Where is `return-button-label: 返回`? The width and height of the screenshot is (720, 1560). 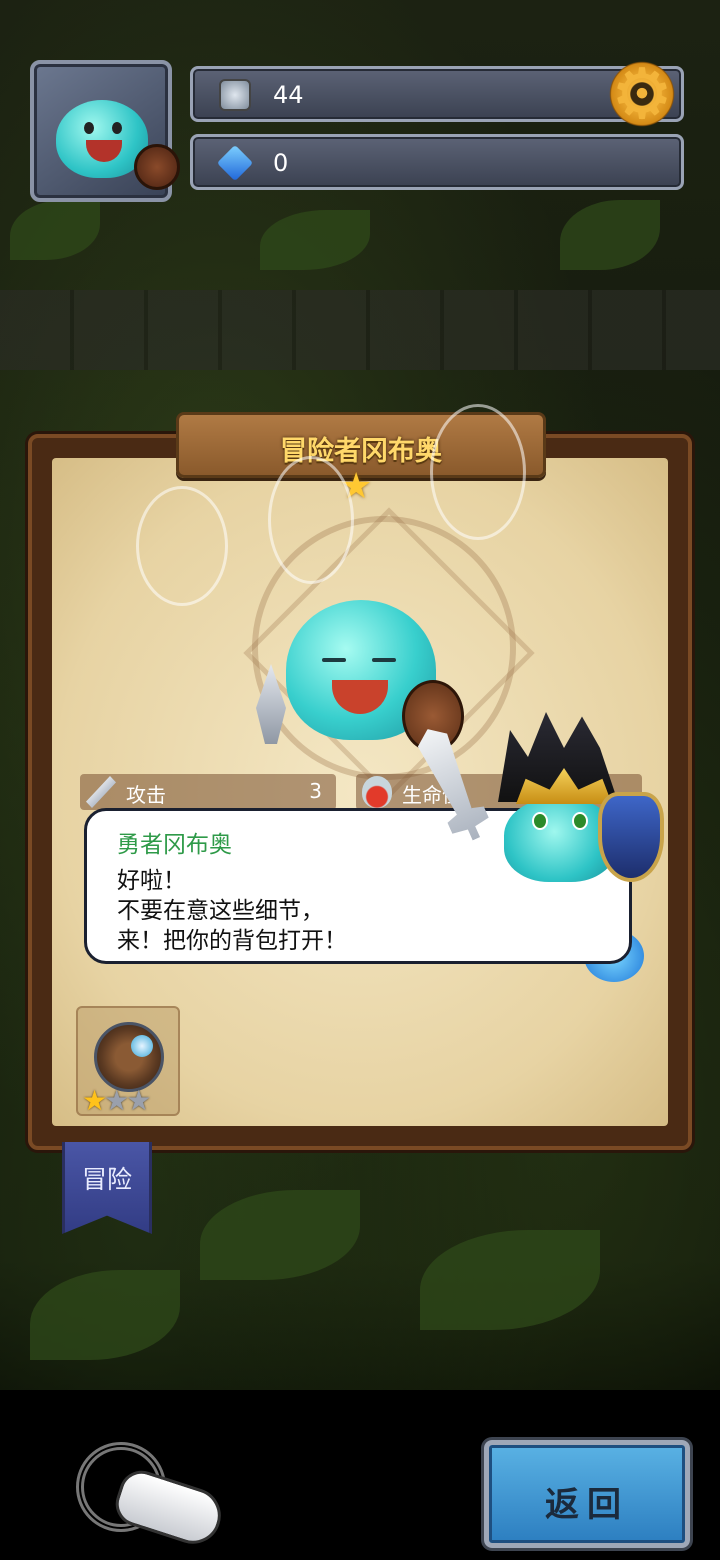
return-button-label: 返回 is located at coordinates (587, 1505).